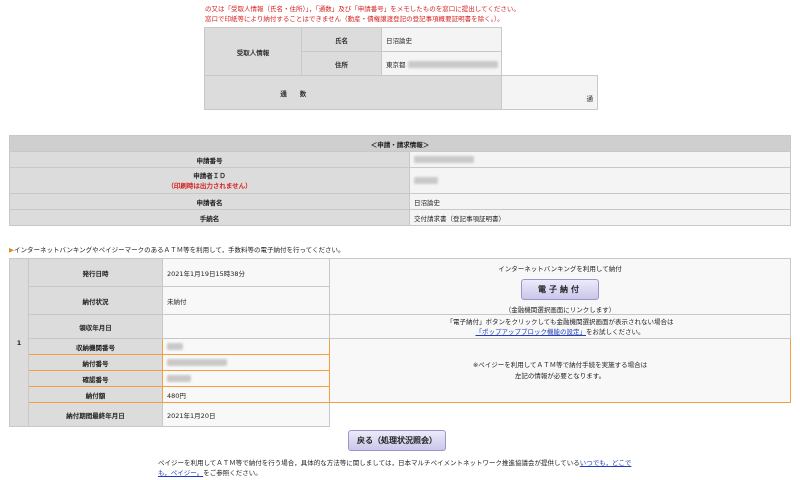  What do you see at coordinates (560, 269) in the screenshot?
I see `netbank-heading: インターネットバンキングを利用して納付` at bounding box center [560, 269].